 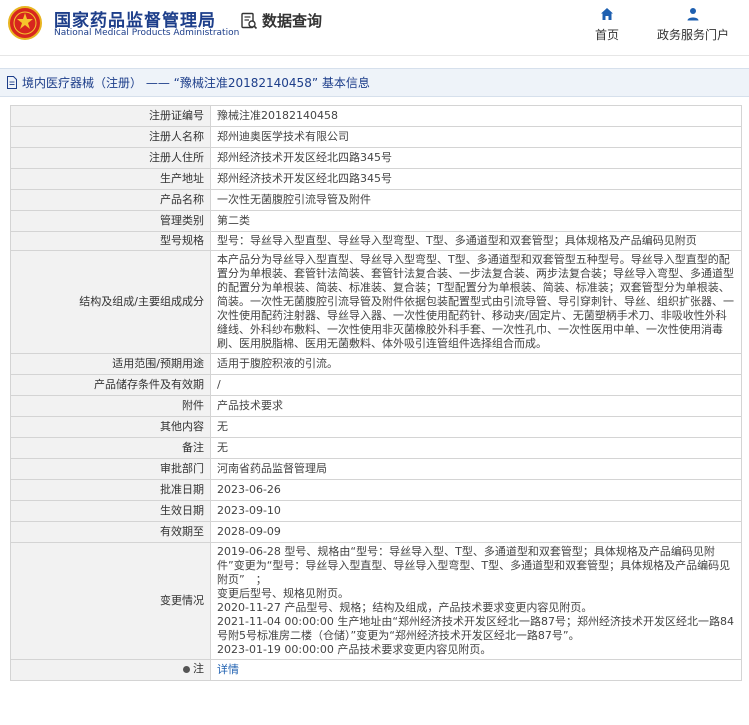 What do you see at coordinates (110, 511) in the screenshot?
I see `field-label: 生效日期` at bounding box center [110, 511].